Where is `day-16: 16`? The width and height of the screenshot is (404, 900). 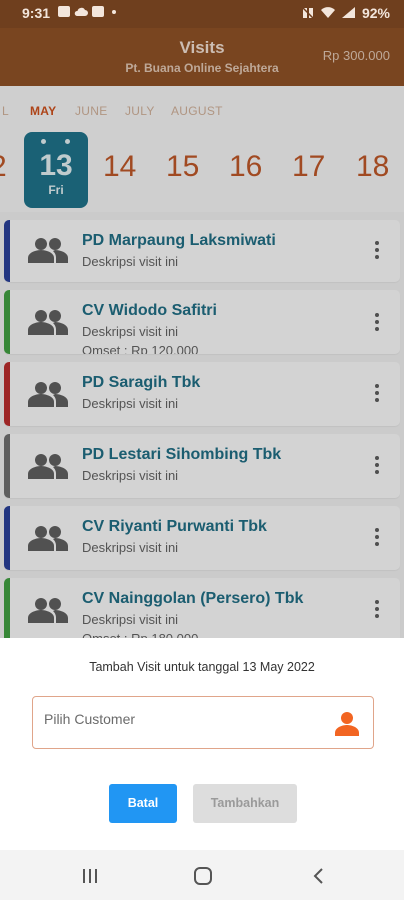
day-16: 16 is located at coordinates (245, 167).